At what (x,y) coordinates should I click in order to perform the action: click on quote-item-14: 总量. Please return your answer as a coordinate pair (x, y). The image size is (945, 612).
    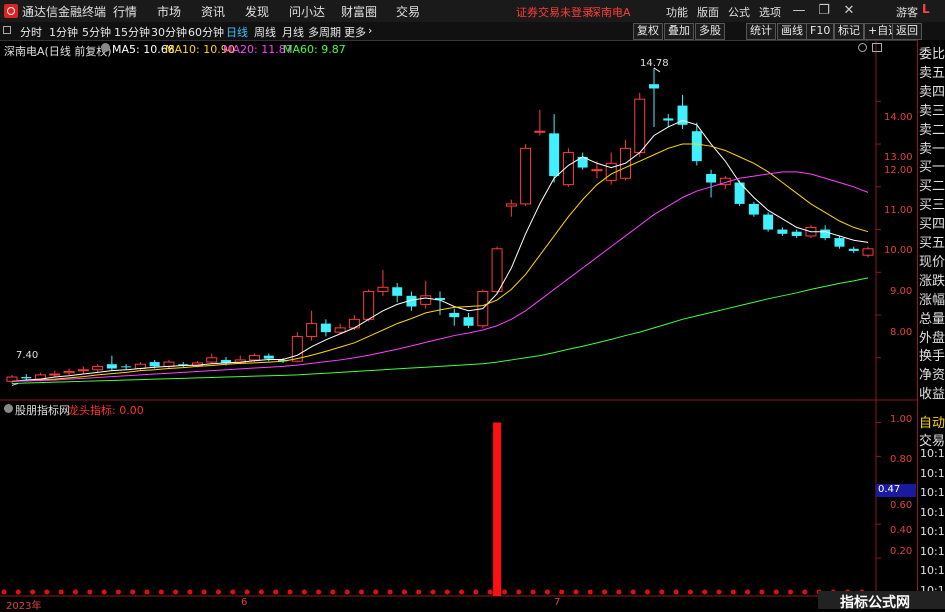
    Looking at the image, I should click on (932, 319).